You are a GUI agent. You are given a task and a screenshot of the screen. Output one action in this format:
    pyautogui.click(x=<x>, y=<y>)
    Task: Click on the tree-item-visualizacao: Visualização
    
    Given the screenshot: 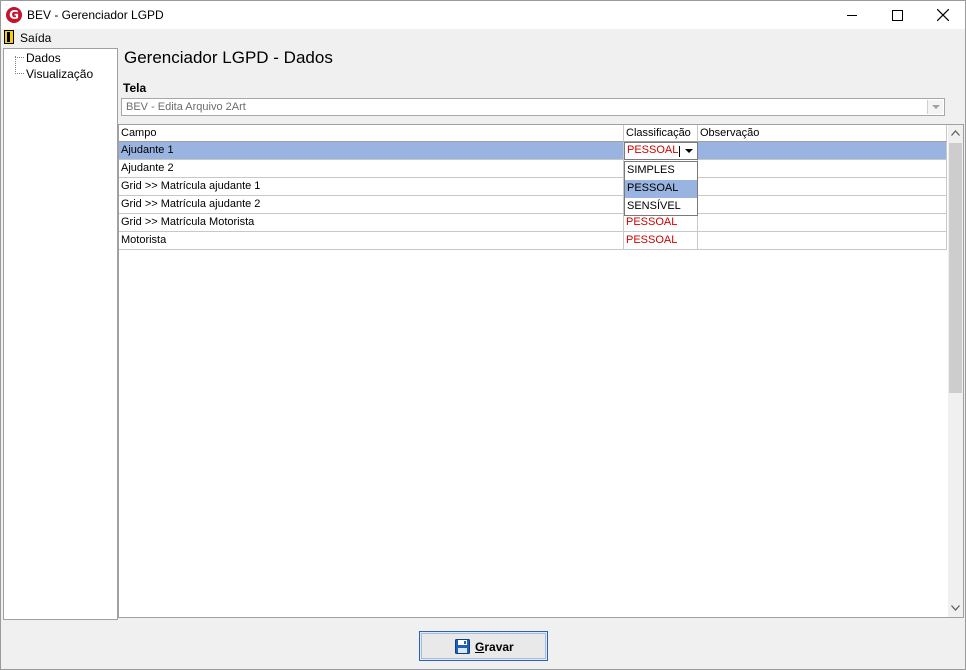 What is the action you would take?
    pyautogui.click(x=59, y=74)
    